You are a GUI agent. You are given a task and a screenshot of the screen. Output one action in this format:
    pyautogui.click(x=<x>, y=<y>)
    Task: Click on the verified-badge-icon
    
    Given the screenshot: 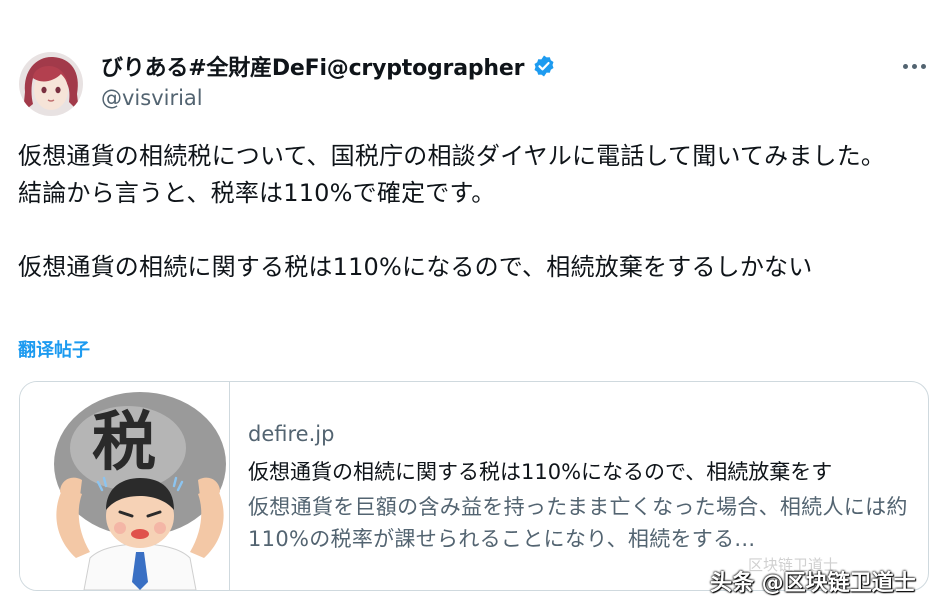 What is the action you would take?
    pyautogui.click(x=544, y=66)
    